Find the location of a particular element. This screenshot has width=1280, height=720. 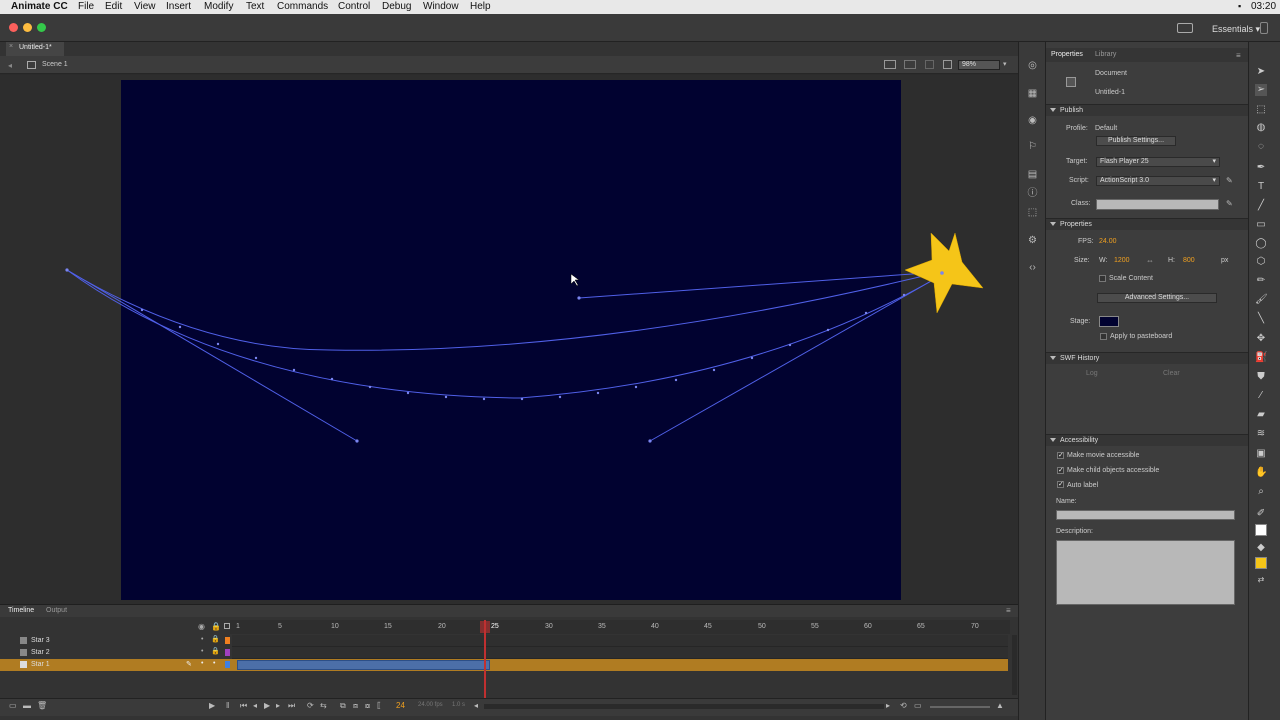

rectangle-tool-icon: ▭ is located at coordinates (1261, 225).